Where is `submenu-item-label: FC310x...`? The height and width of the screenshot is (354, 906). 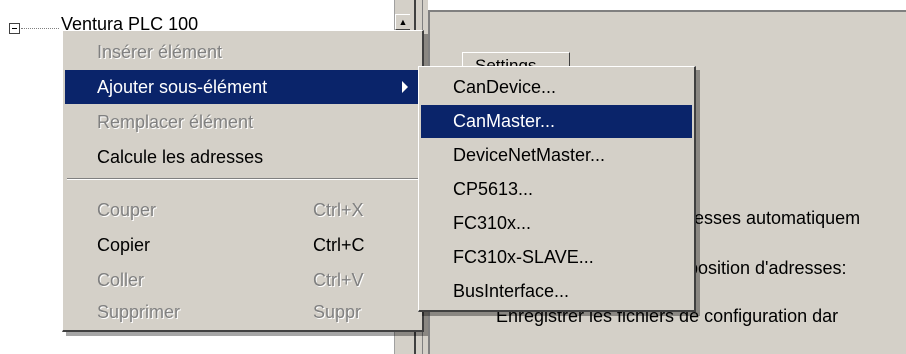
submenu-item-label: FC310x... is located at coordinates (492, 223).